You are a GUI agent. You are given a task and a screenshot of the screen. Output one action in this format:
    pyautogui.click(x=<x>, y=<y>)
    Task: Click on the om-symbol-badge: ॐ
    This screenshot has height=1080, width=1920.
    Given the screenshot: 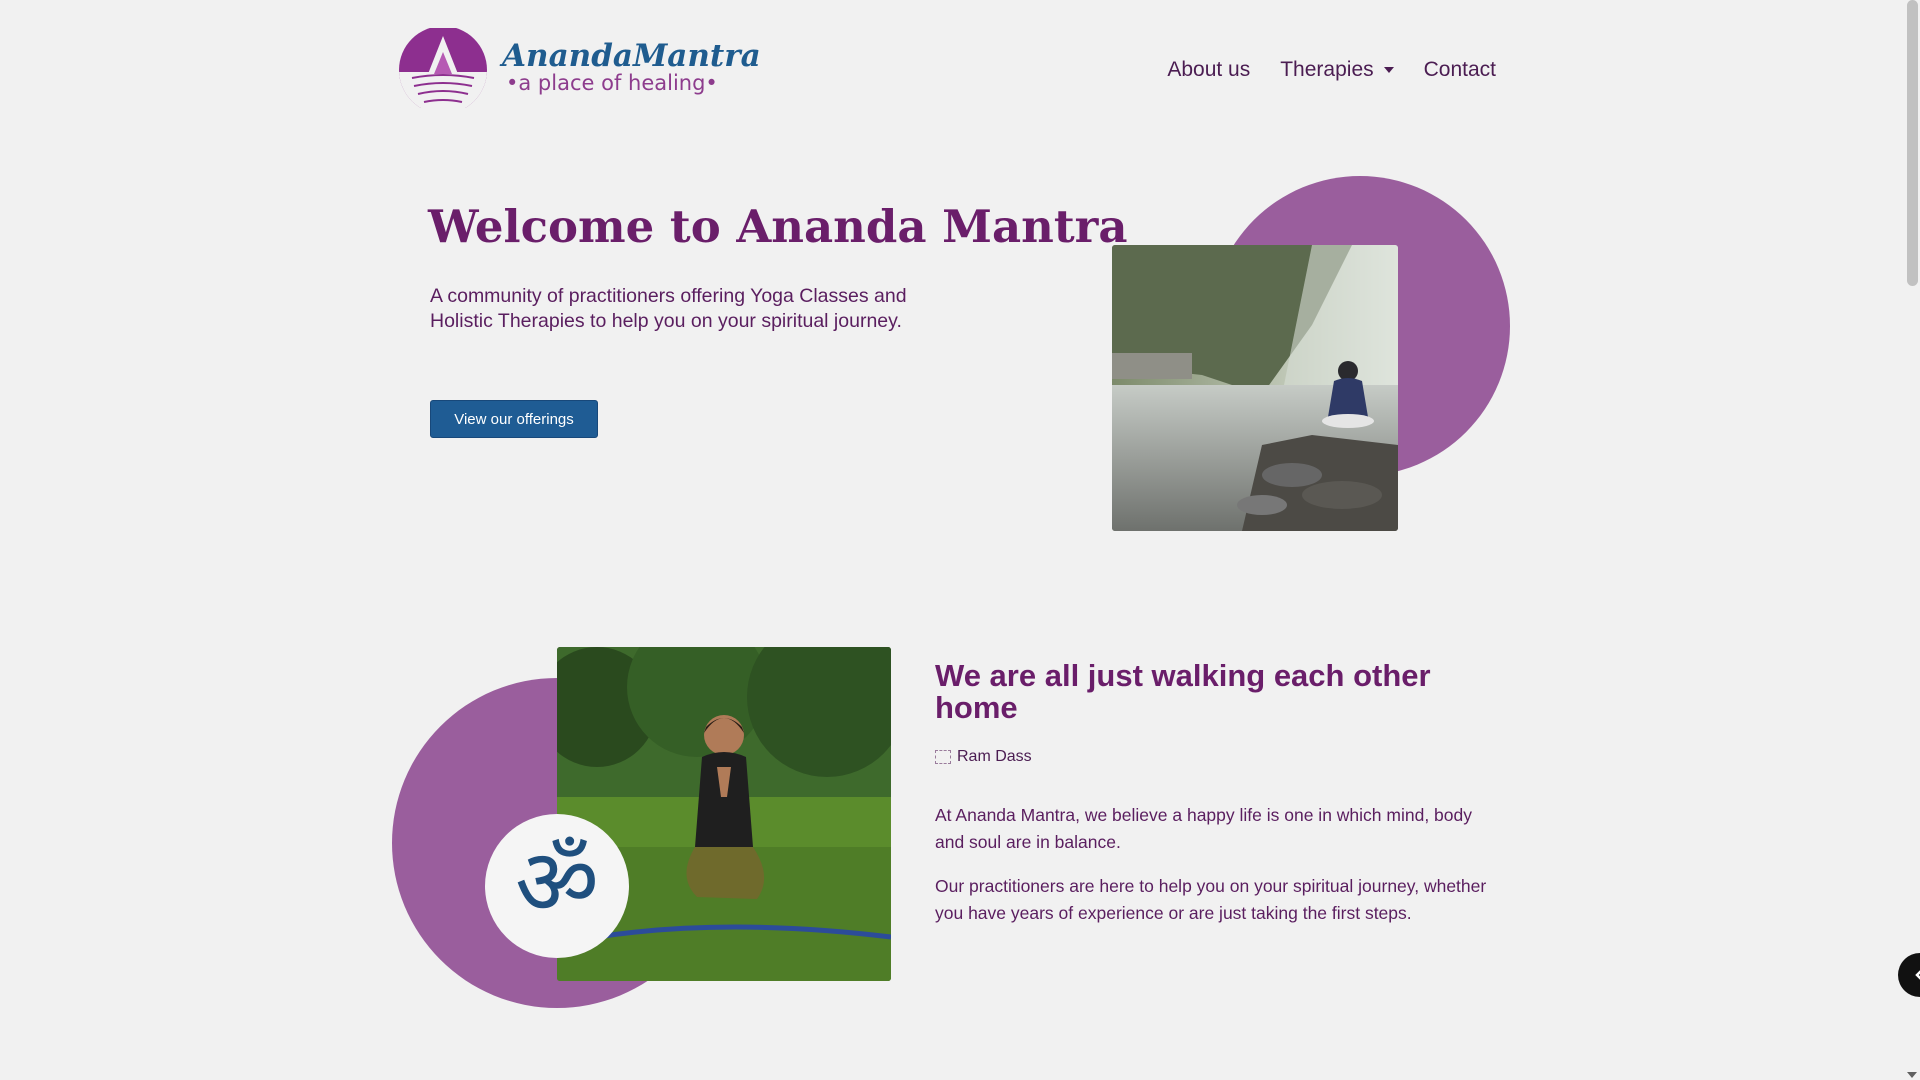 What is the action you would take?
    pyautogui.click(x=557, y=886)
    